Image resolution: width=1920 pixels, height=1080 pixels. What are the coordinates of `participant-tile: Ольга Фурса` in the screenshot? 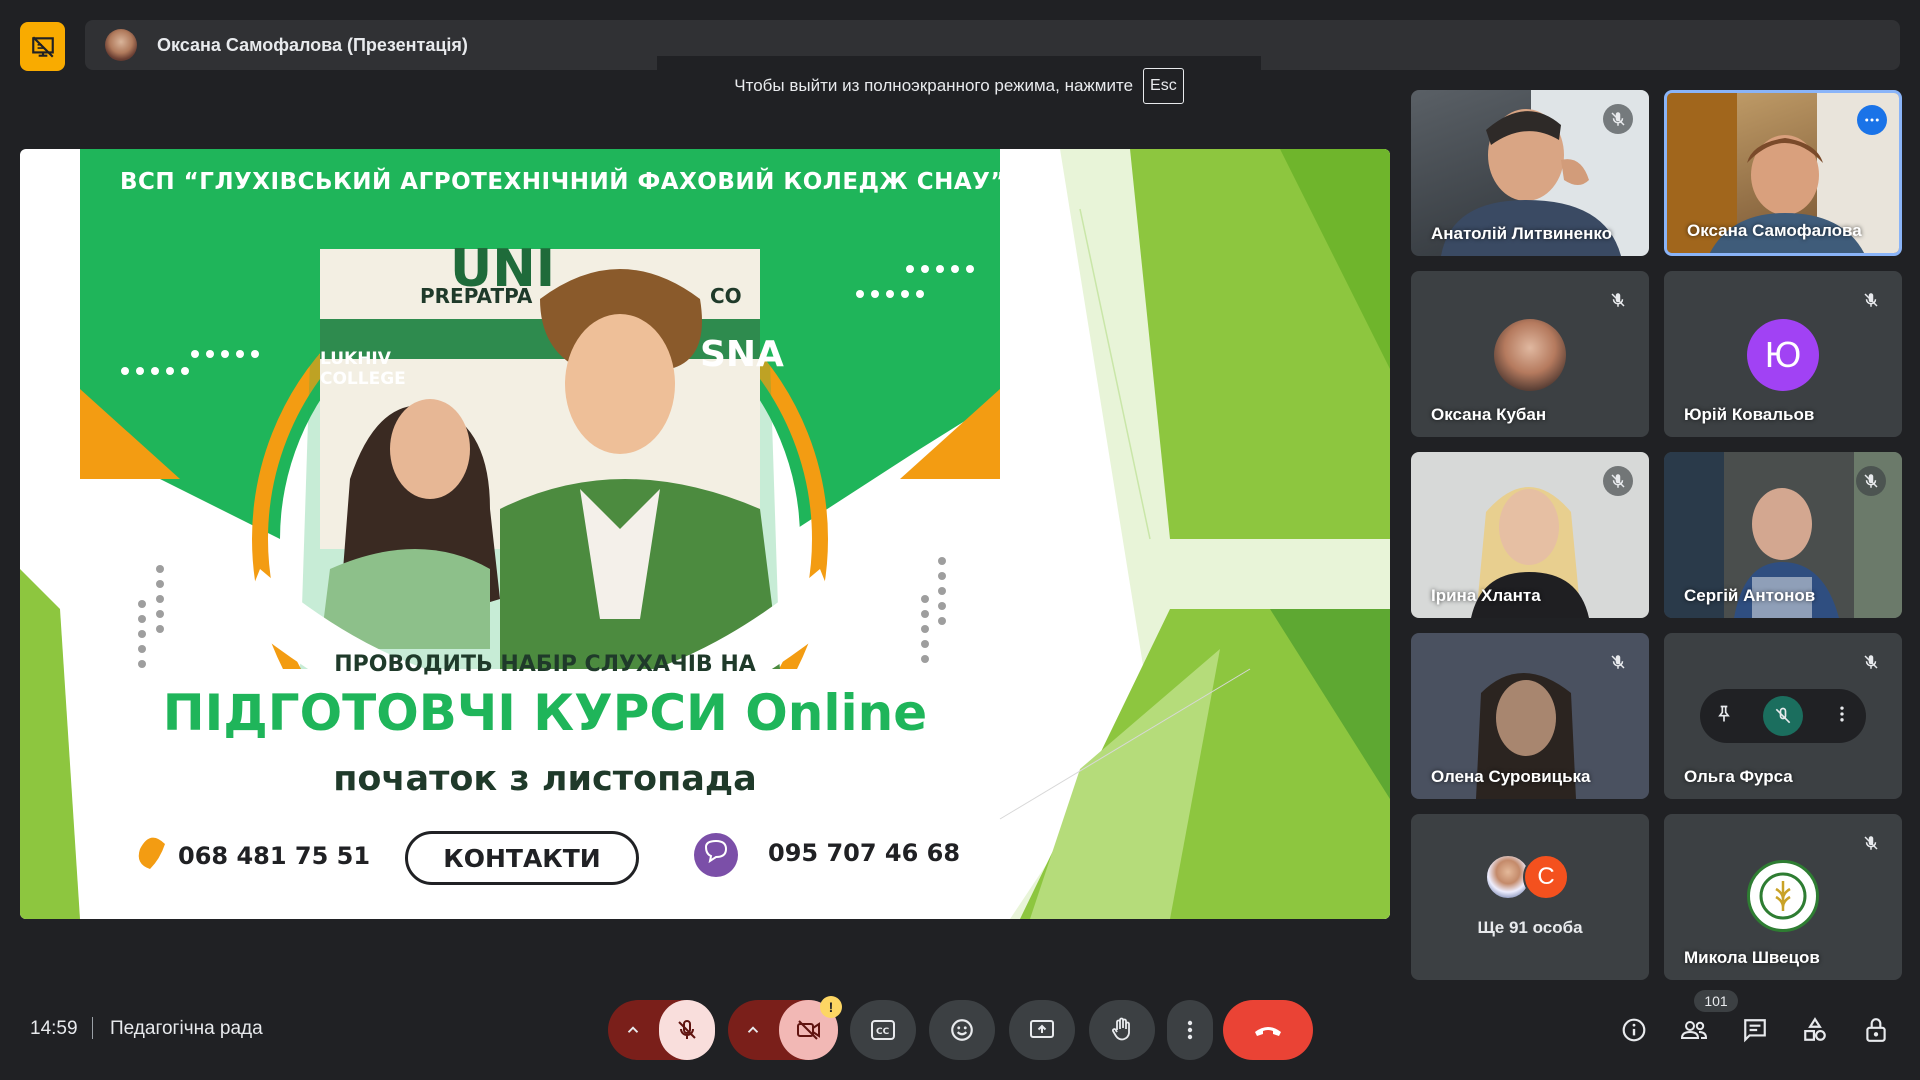 It's located at (1783, 716).